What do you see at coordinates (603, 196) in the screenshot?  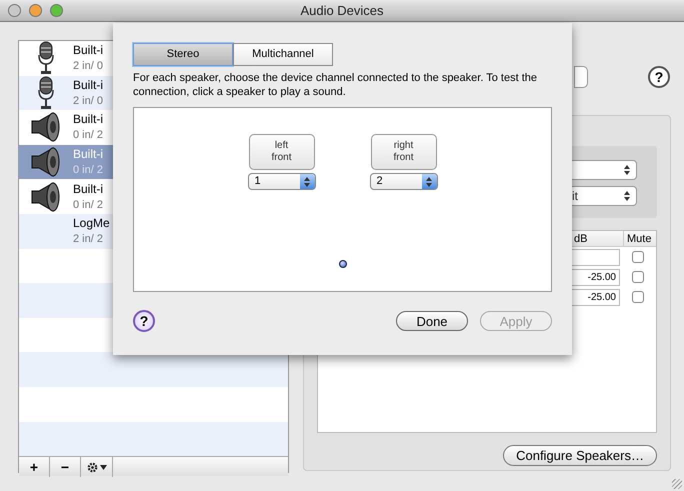 I see `popup-menu: it` at bounding box center [603, 196].